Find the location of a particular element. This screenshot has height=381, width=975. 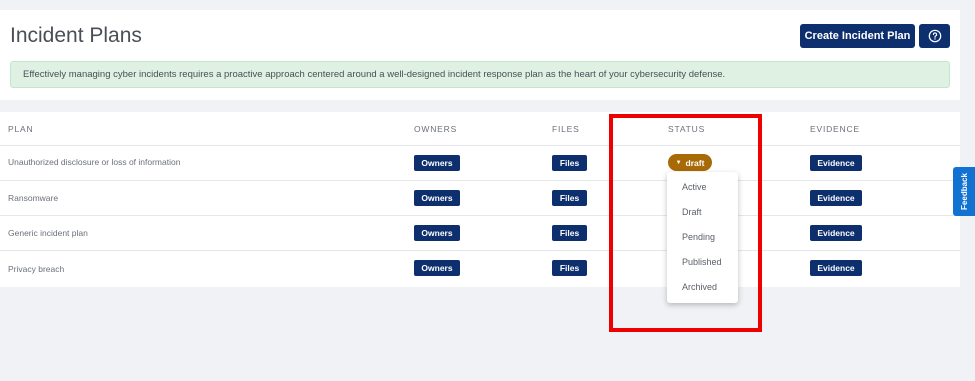

column-header-plan: PLAN is located at coordinates (21, 129).